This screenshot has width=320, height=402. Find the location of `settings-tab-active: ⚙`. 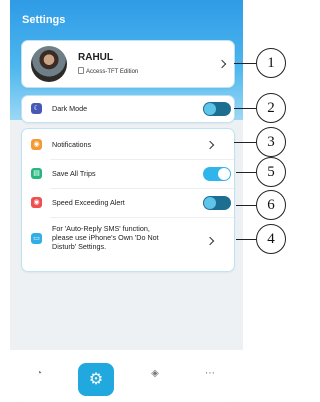

settings-tab-active: ⚙ is located at coordinates (96, 379).